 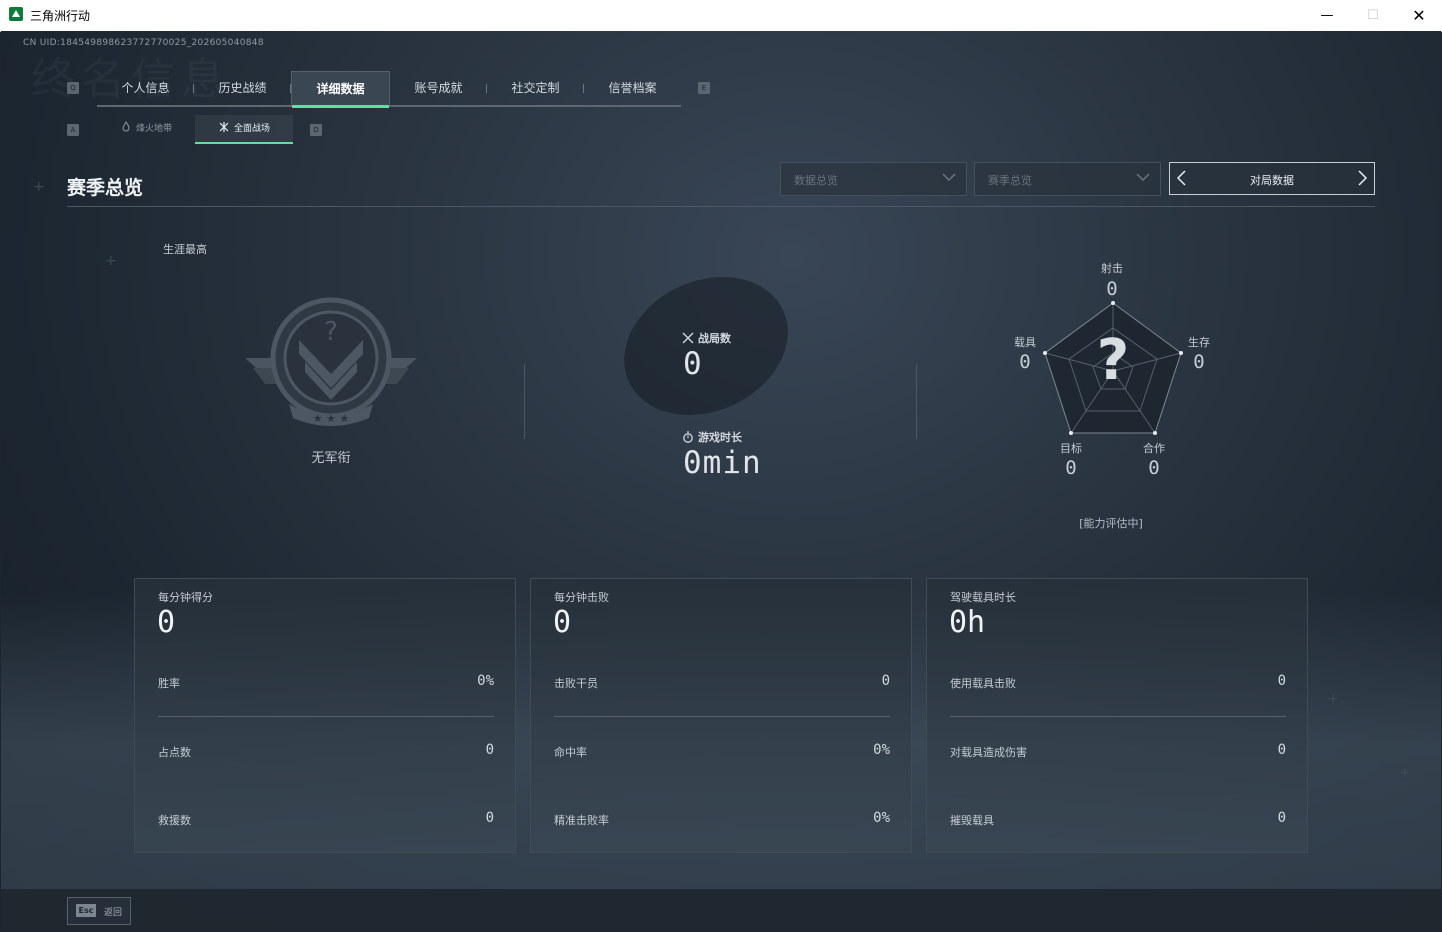 I want to click on esc-key-hint: Esc, so click(x=86, y=910).